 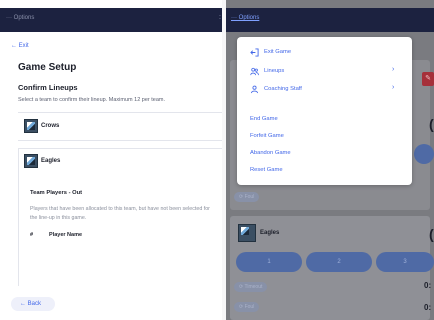 I want to click on topbar-edge-icon: :, so click(x=220, y=17).